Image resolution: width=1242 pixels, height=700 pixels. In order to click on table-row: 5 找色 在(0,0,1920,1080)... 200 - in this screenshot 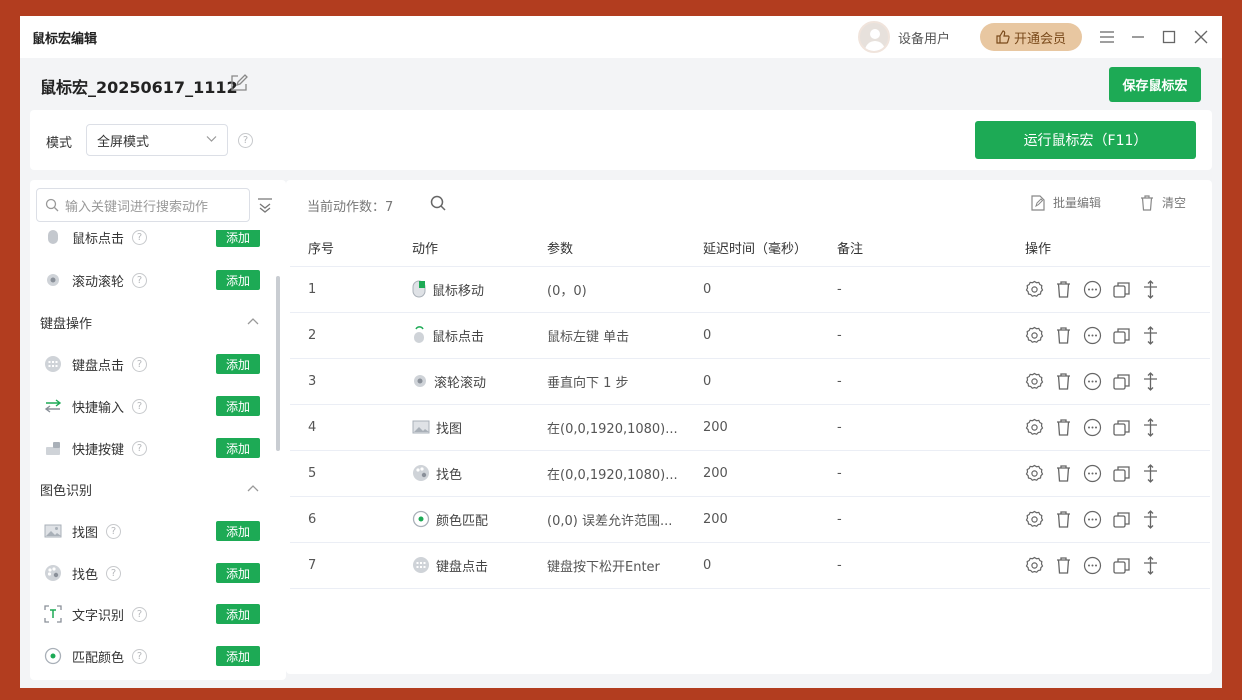, I will do `click(750, 473)`.